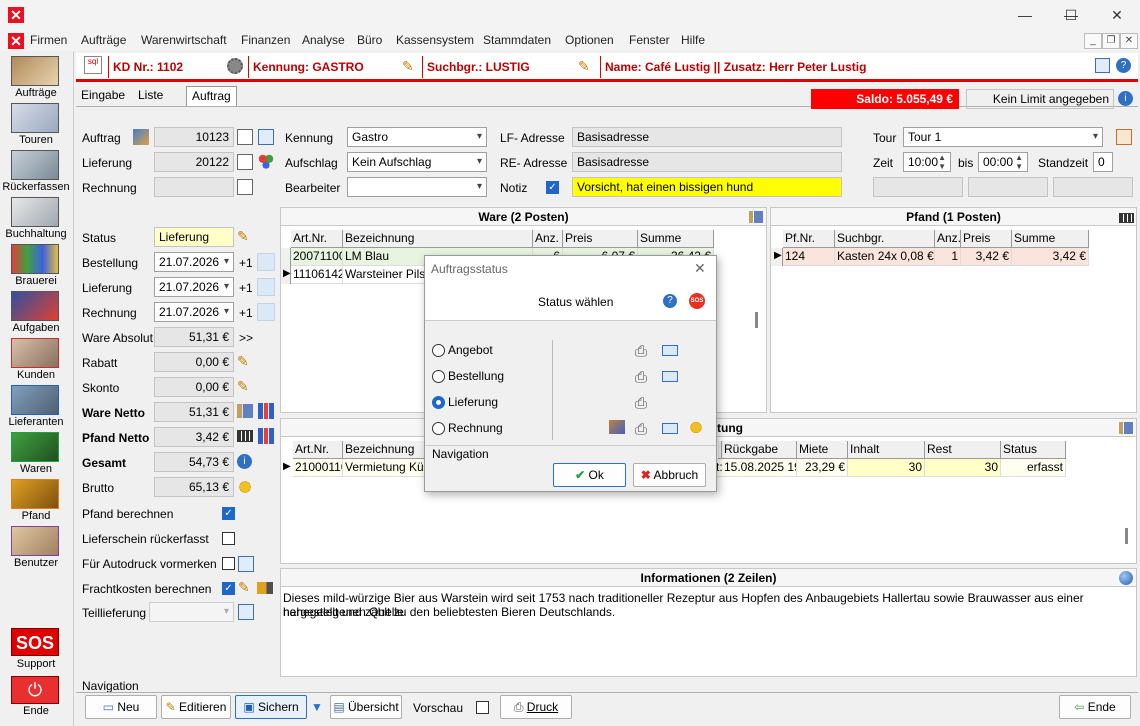 This screenshot has height=726, width=1140. Describe the element at coordinates (1123, 65) in the screenshot. I see `help-icon: ?` at that location.